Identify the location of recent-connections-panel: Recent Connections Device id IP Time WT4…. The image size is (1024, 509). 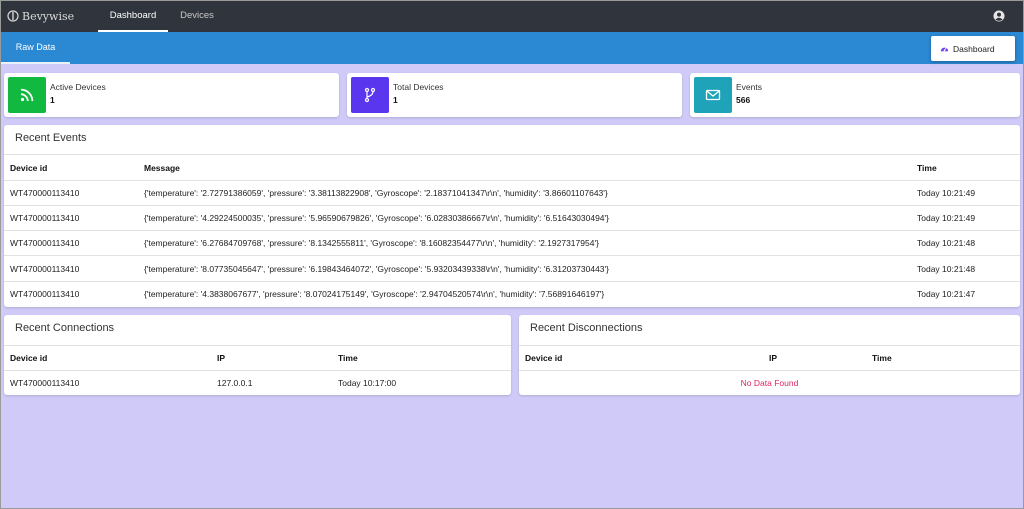
(257, 355).